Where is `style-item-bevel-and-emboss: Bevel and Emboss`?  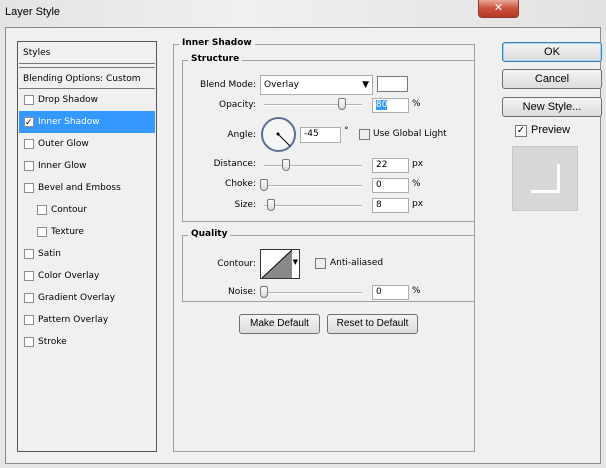
style-item-bevel-and-emboss: Bevel and Emboss is located at coordinates (87, 188).